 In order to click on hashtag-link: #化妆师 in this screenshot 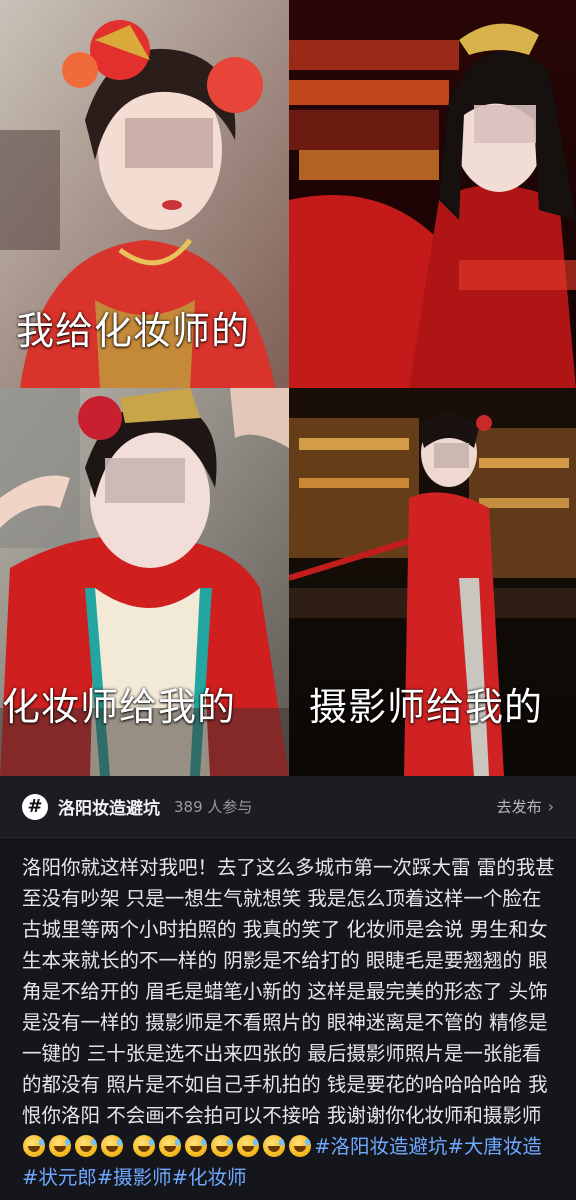, I will do `click(209, 1177)`.